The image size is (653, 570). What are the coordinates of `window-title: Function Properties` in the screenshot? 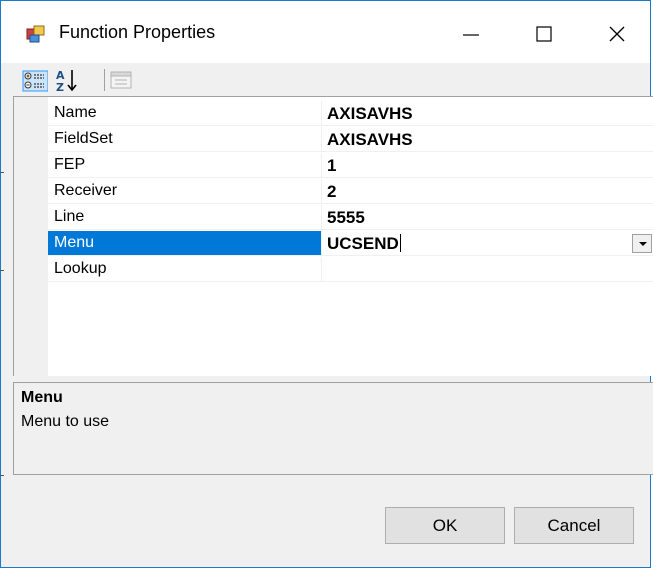 It's located at (137, 32).